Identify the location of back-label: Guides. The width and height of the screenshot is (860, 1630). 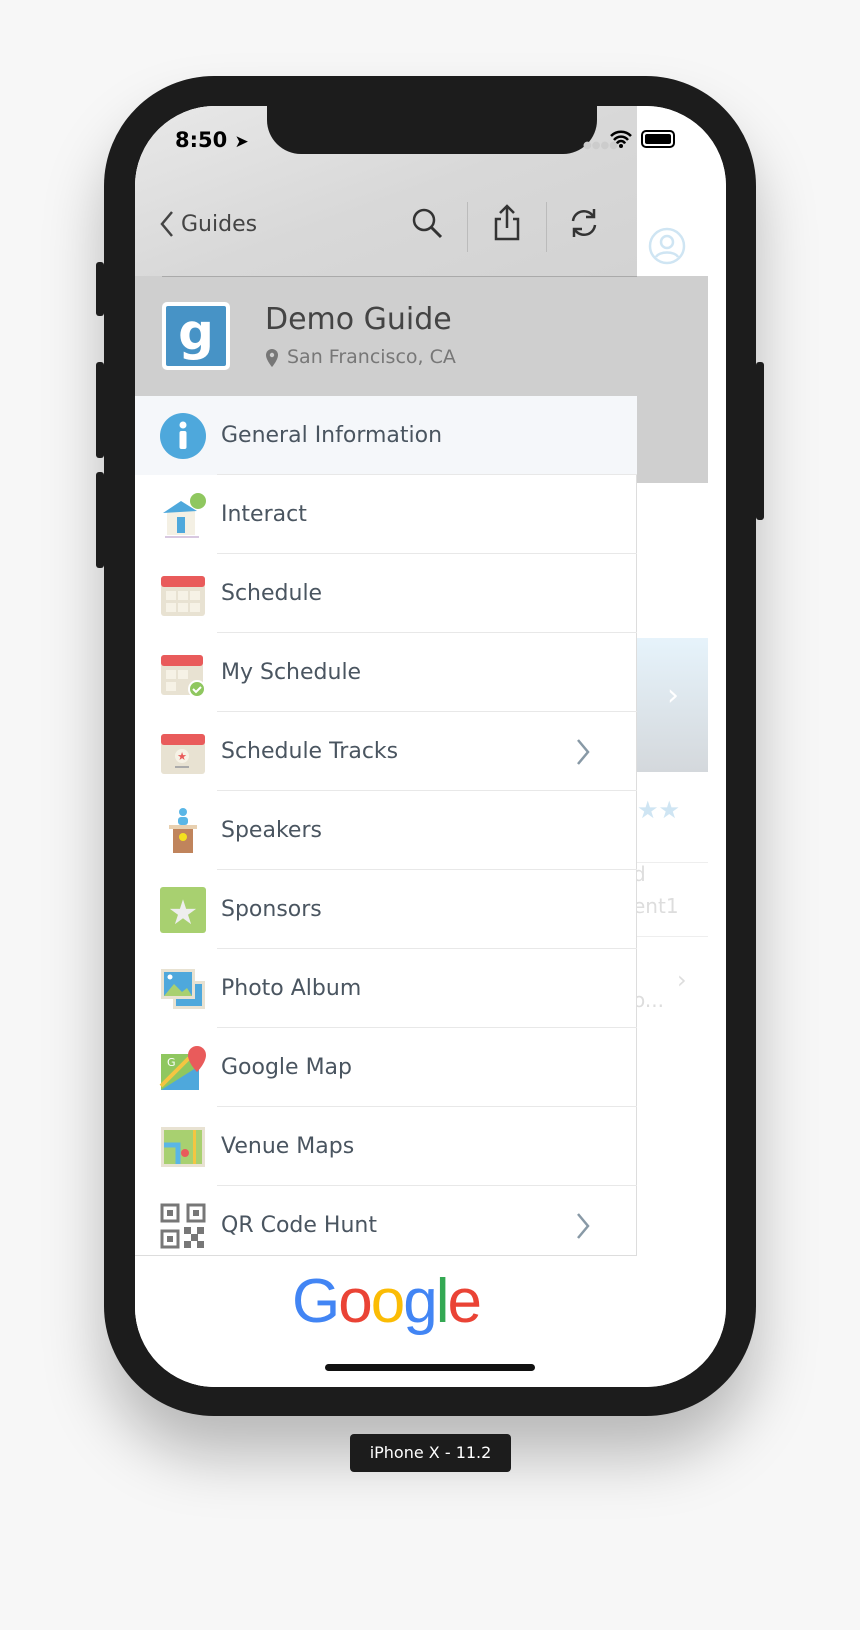
(219, 224).